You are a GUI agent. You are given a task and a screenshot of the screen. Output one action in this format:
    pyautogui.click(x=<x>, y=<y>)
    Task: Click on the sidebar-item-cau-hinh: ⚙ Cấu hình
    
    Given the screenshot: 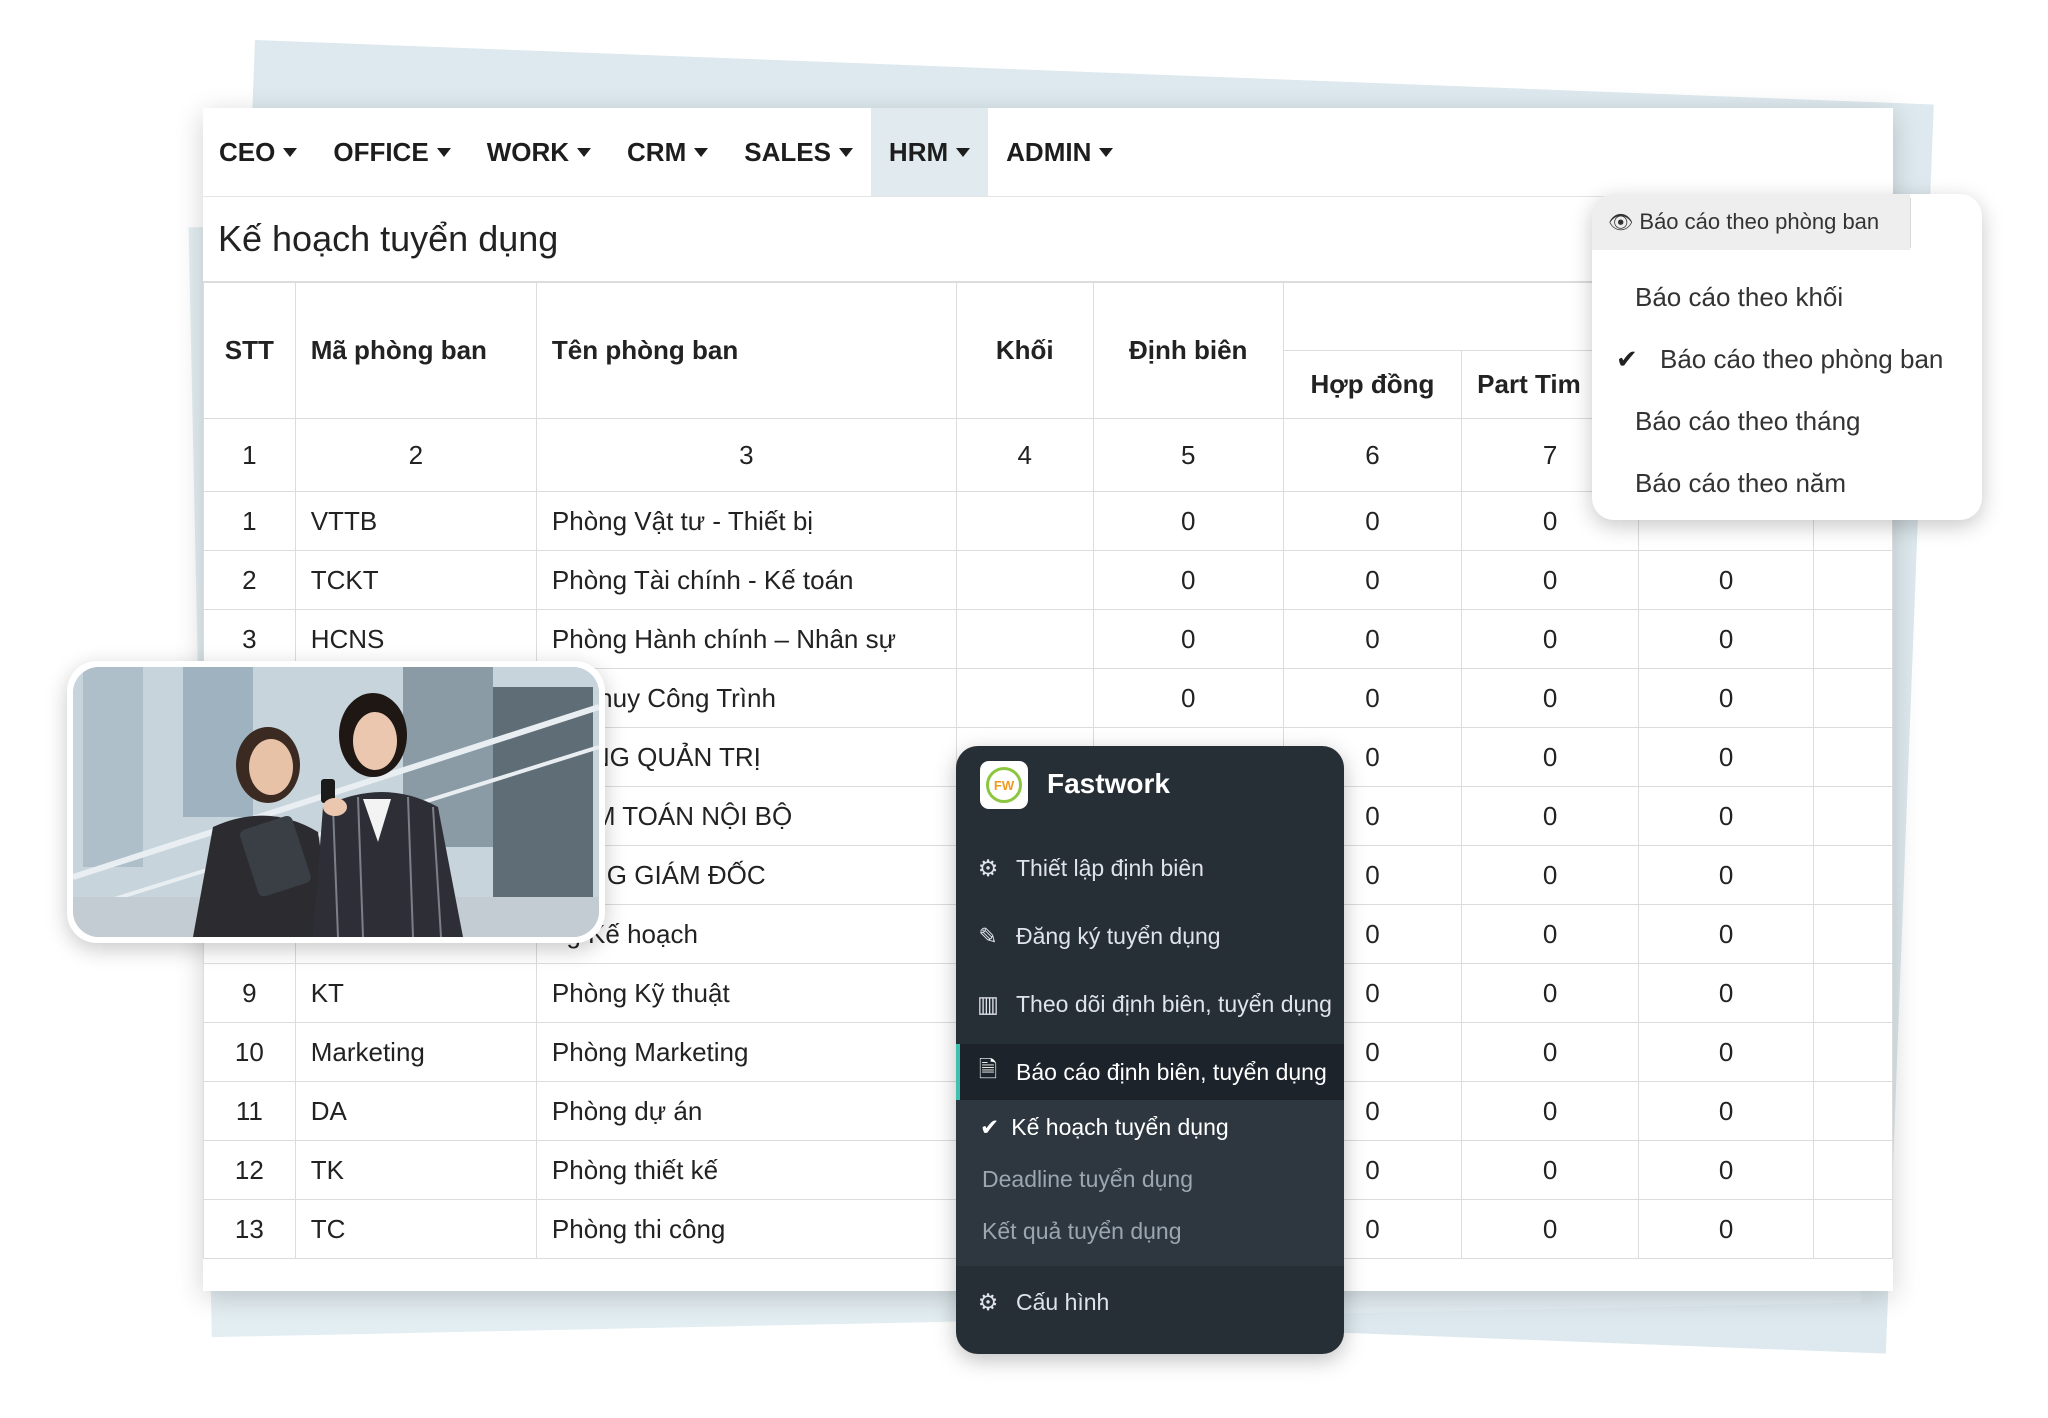 What is the action you would take?
    pyautogui.click(x=1150, y=1302)
    